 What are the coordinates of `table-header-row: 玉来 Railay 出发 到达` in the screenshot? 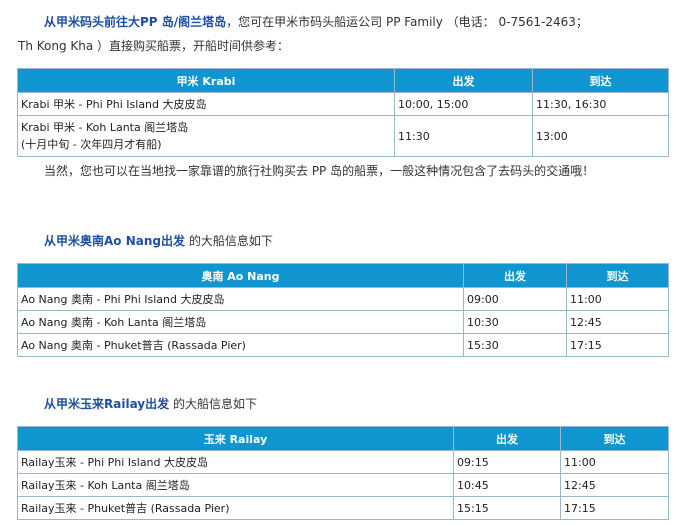 It's located at (343, 438).